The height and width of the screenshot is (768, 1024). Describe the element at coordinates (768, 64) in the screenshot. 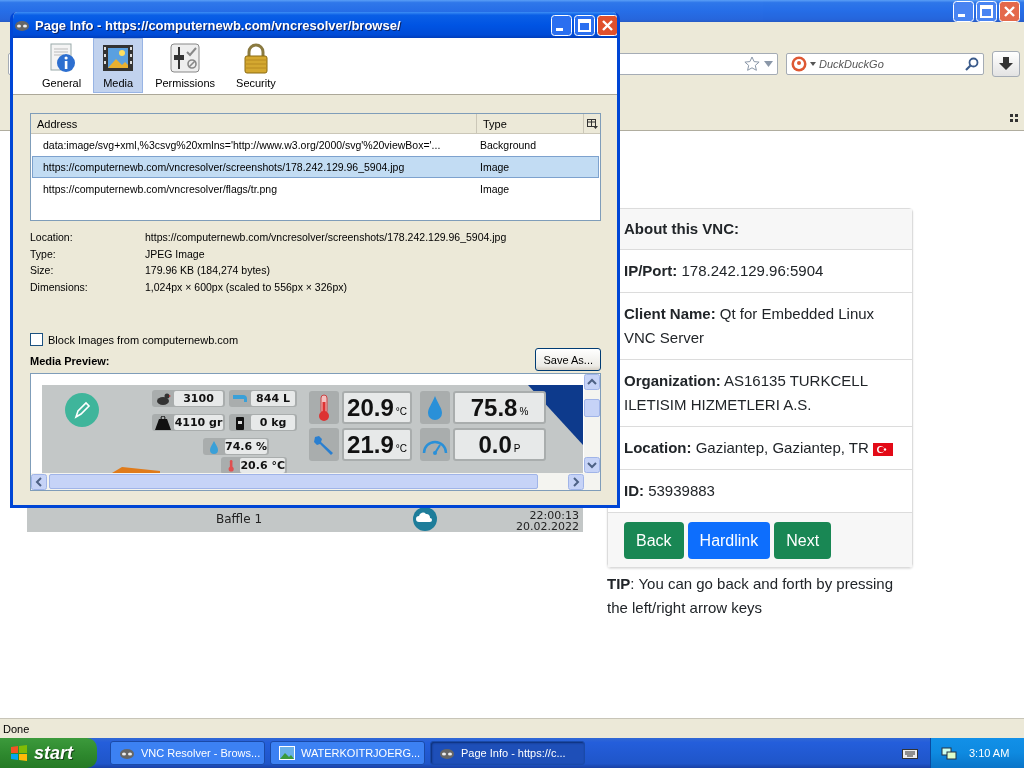

I see `dropdown-icon` at that location.